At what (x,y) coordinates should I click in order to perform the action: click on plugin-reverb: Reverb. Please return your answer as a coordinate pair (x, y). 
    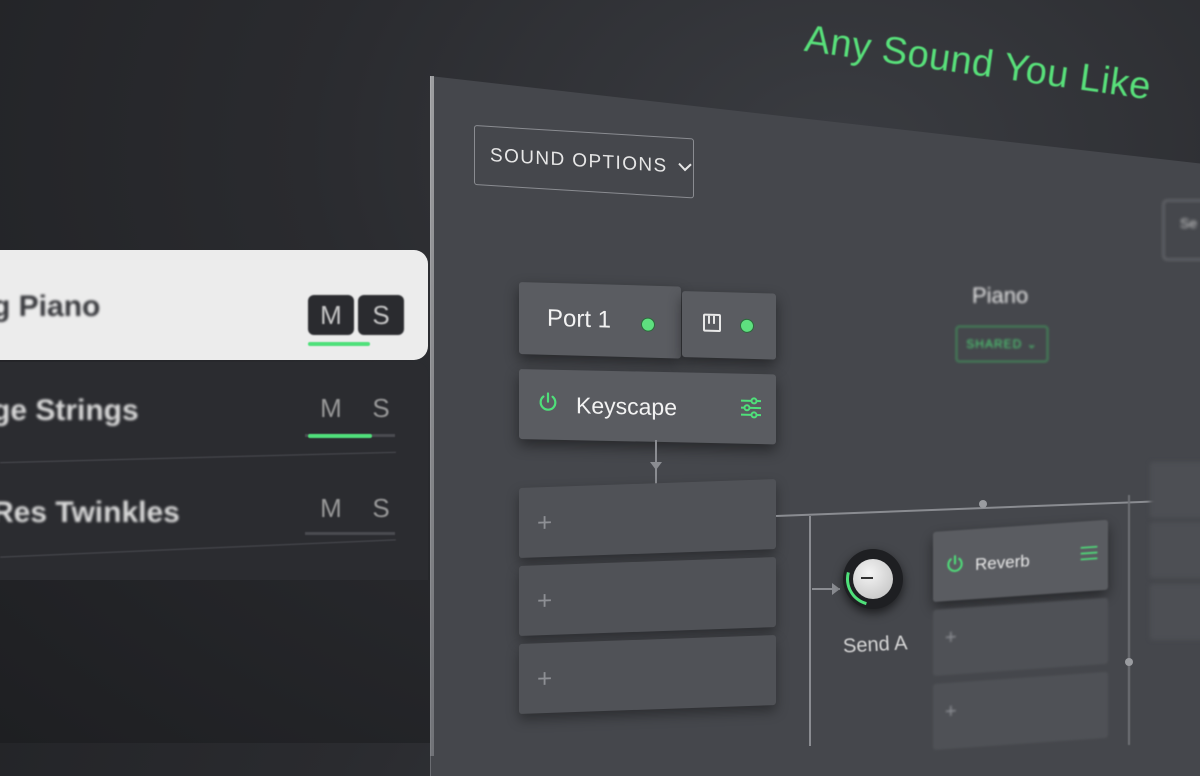
    Looking at the image, I should click on (1020, 561).